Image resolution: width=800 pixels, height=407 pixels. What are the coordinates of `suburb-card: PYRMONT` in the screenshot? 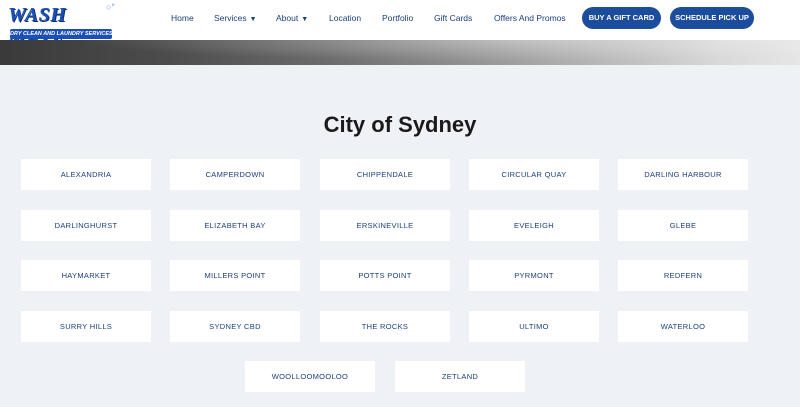 It's located at (534, 275).